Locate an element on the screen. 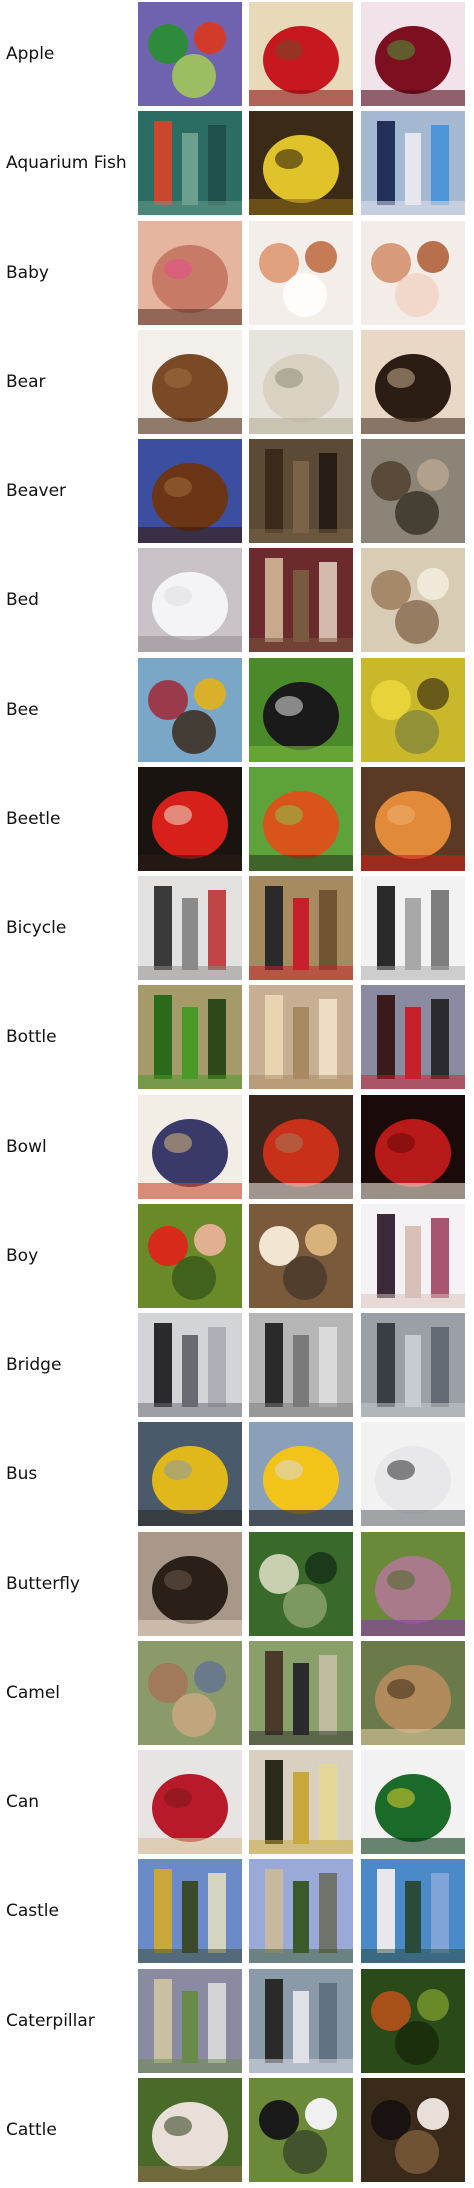 The width and height of the screenshot is (474, 2188). class-label: Cattle is located at coordinates (31, 2129).